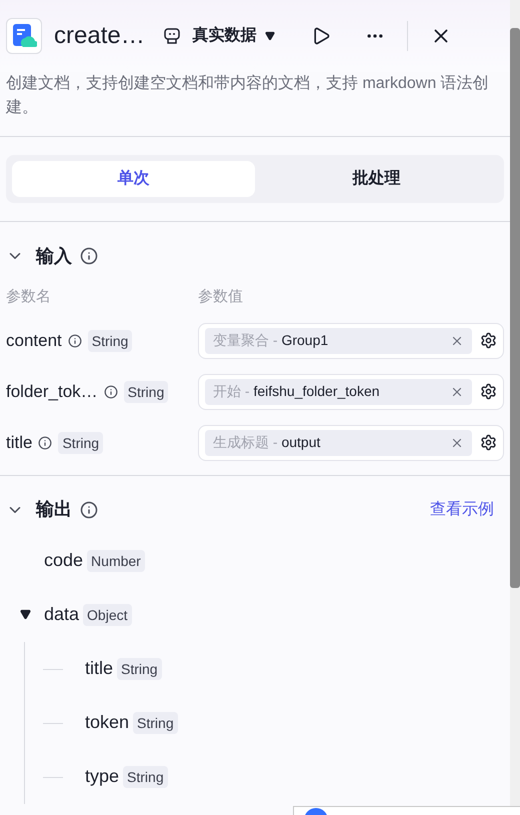 The height and width of the screenshot is (815, 520). I want to click on section-title: 输入, so click(54, 256).